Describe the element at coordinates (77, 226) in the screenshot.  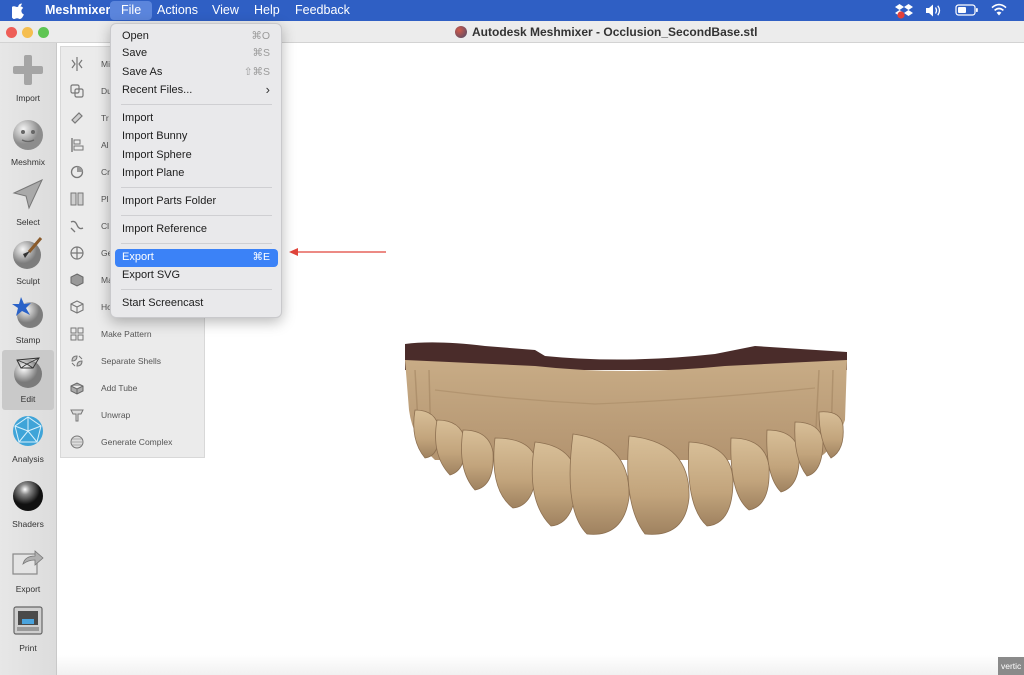
I see `close-cracks-icon` at that location.